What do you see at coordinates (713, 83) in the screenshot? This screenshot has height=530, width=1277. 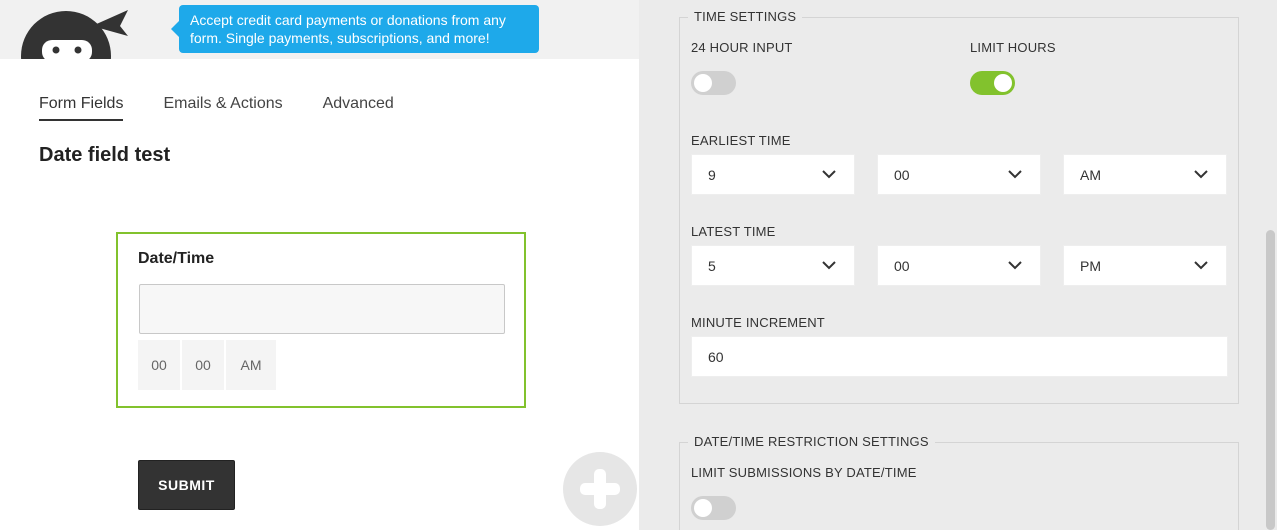 I see `hour24-toggle` at bounding box center [713, 83].